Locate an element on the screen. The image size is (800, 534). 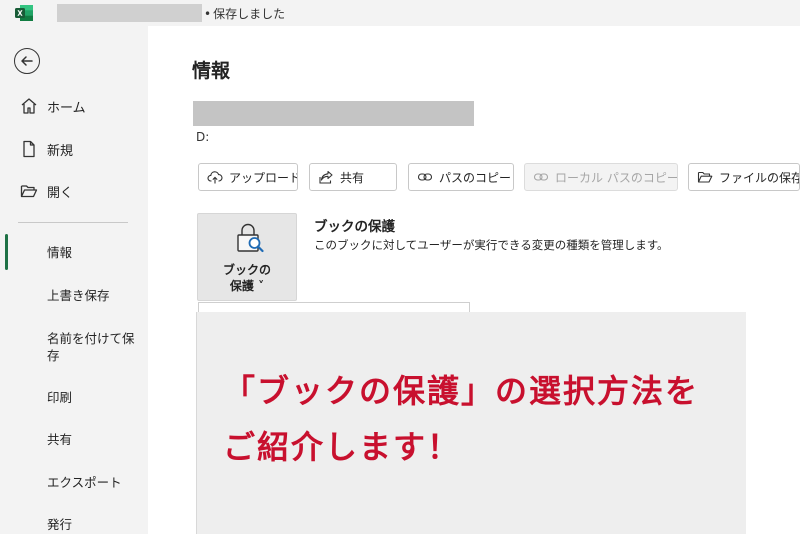
title-bar: • 保存しました is located at coordinates (400, 13).